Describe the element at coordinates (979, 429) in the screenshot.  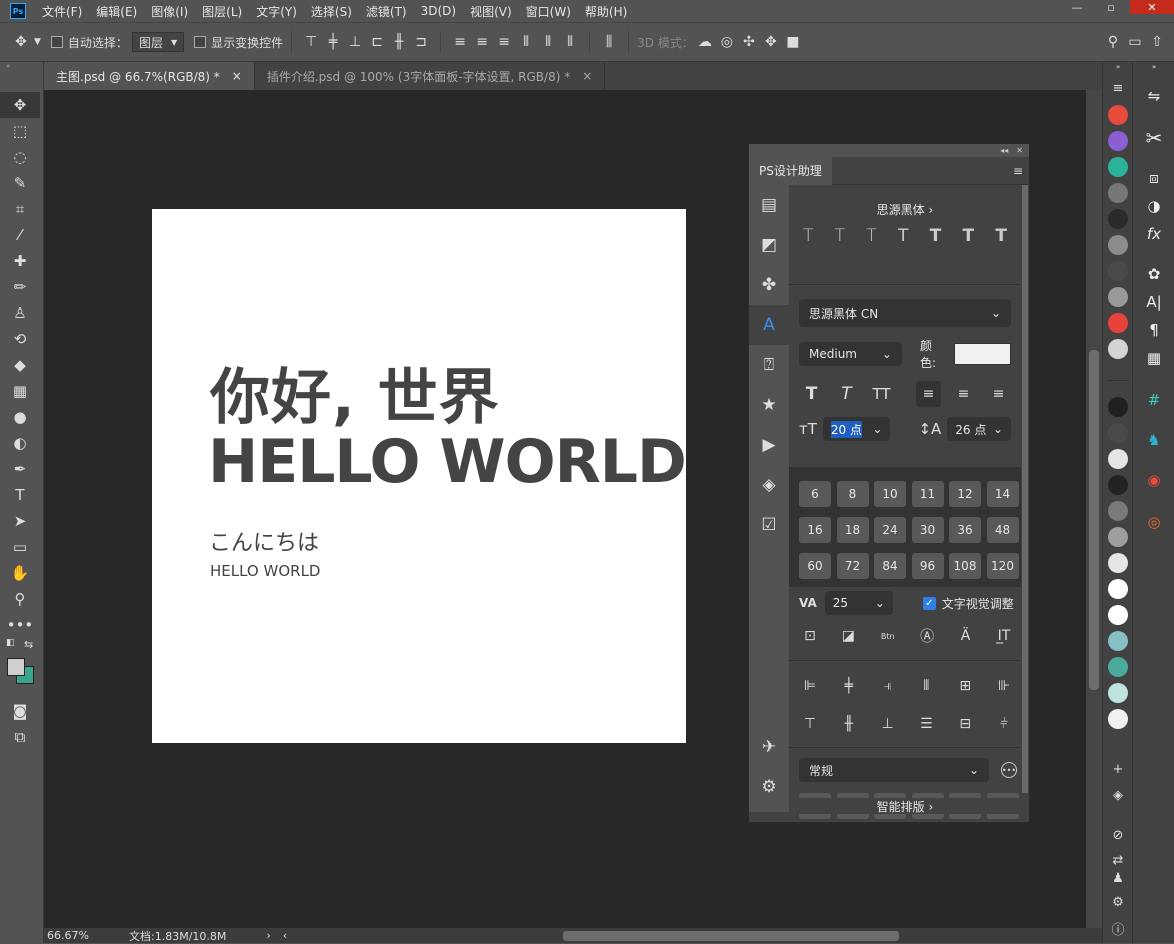
I see `line-height-select: 26 点 ⌄` at that location.